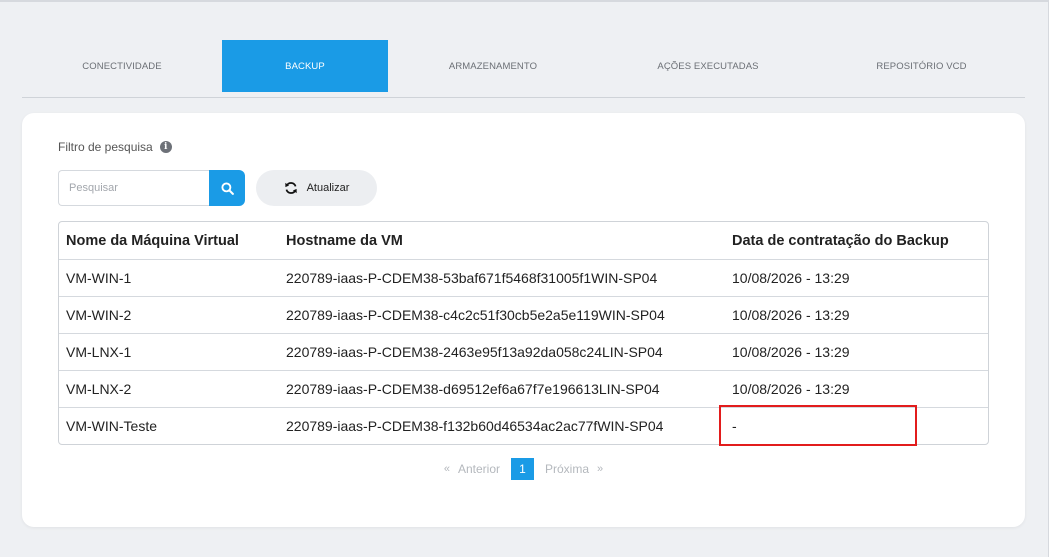 The width and height of the screenshot is (1049, 557). I want to click on tab-armazenamento: ARMAZENAMENTO, so click(493, 66).